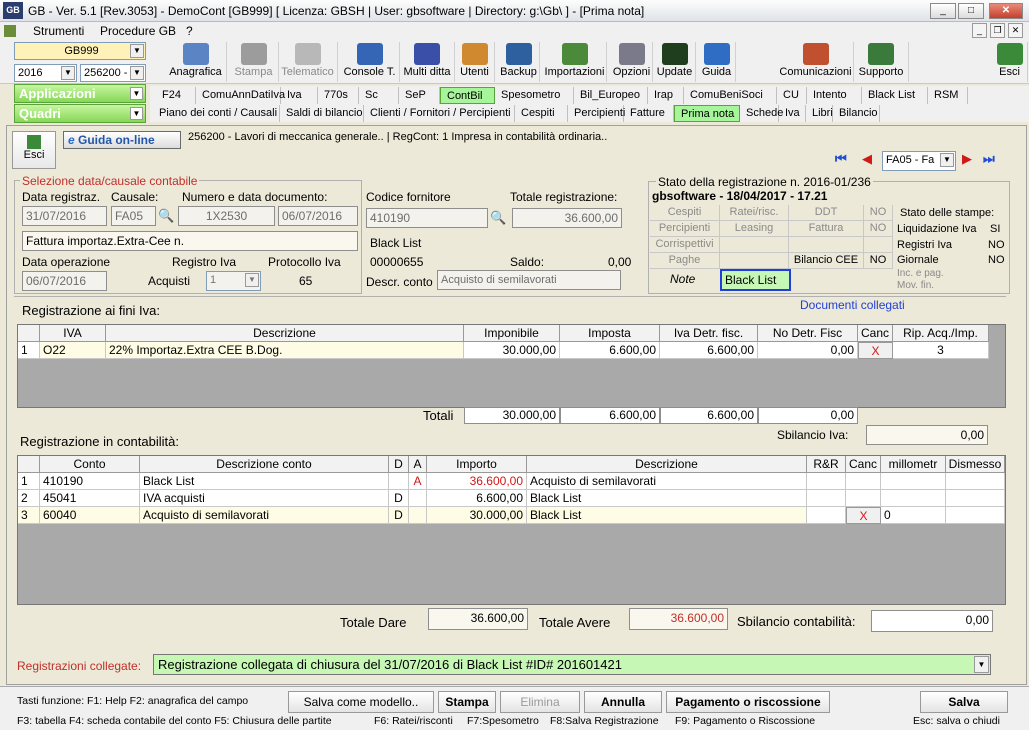  What do you see at coordinates (264, 498) in the screenshot?
I see `cont-cell-descr_conto: IVA acquisti` at bounding box center [264, 498].